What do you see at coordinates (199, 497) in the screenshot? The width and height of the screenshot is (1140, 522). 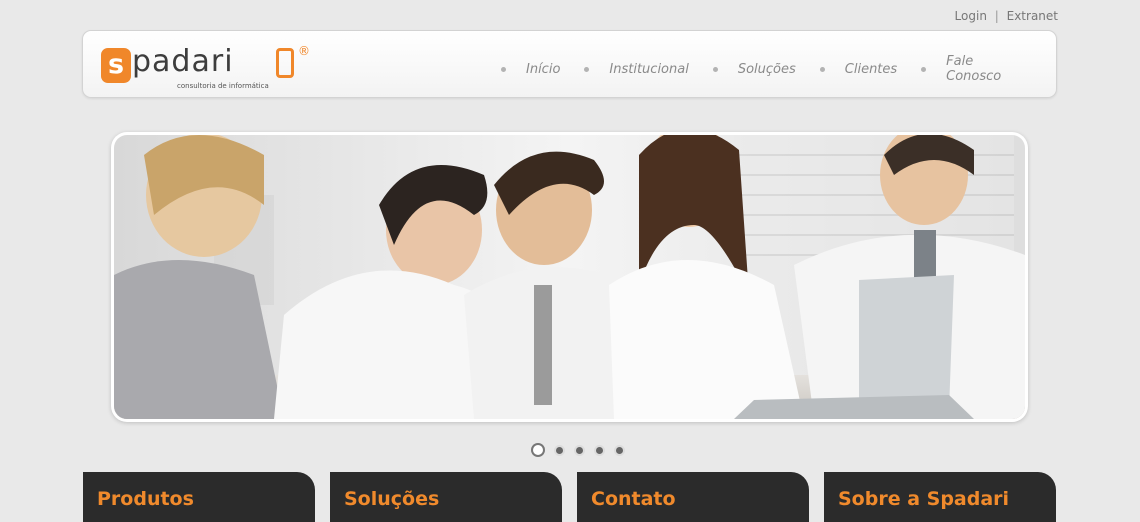 I see `produtos-box: Produtos` at bounding box center [199, 497].